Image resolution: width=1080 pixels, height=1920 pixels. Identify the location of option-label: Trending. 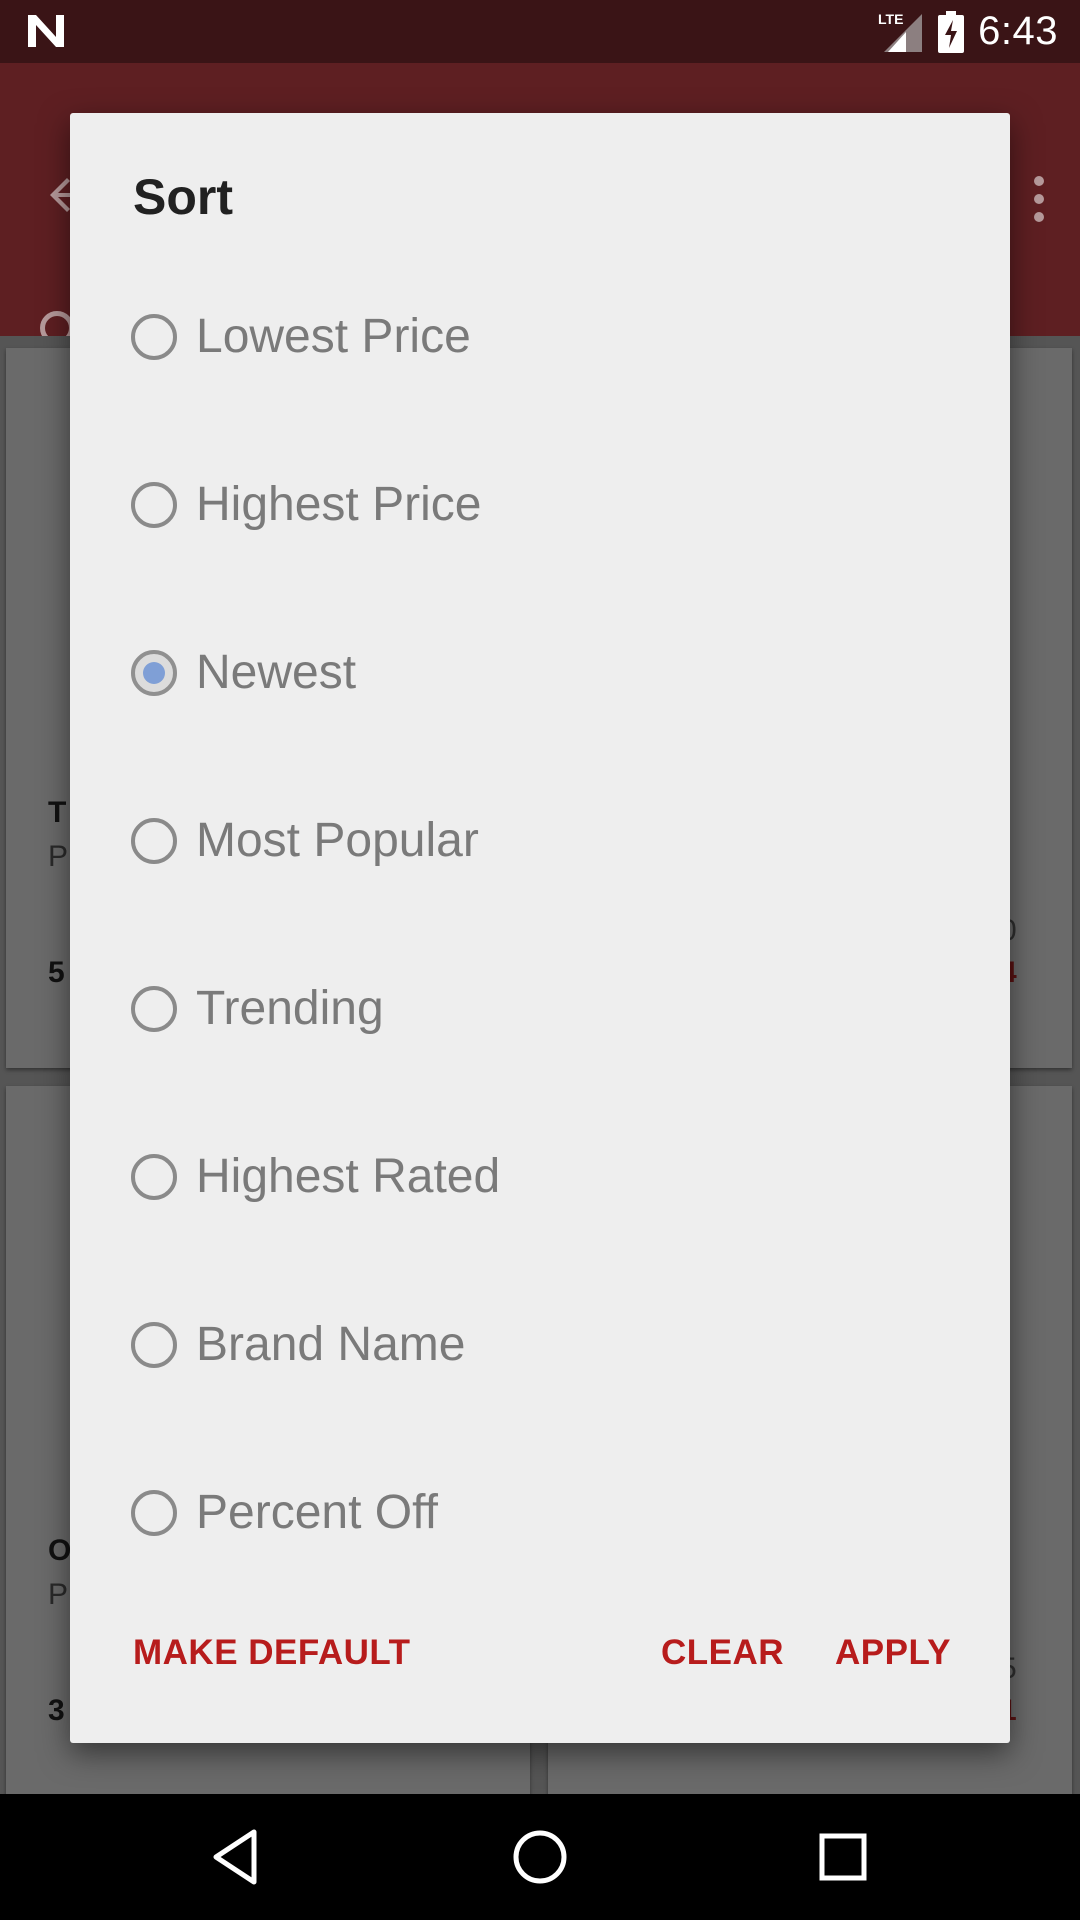
(290, 1008).